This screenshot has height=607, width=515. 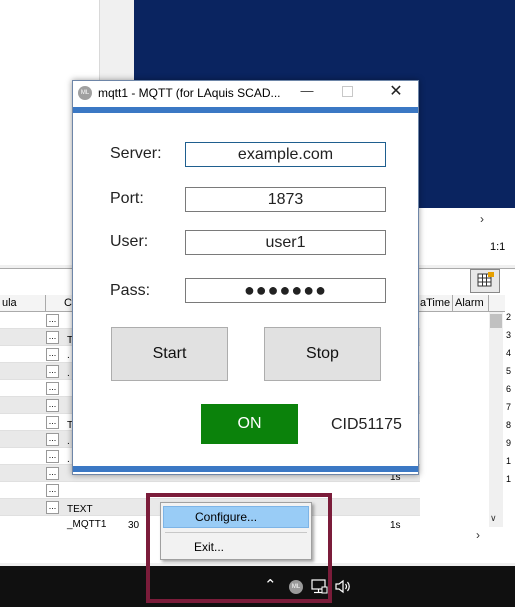 What do you see at coordinates (509, 407) in the screenshot?
I see `row-number: 7` at bounding box center [509, 407].